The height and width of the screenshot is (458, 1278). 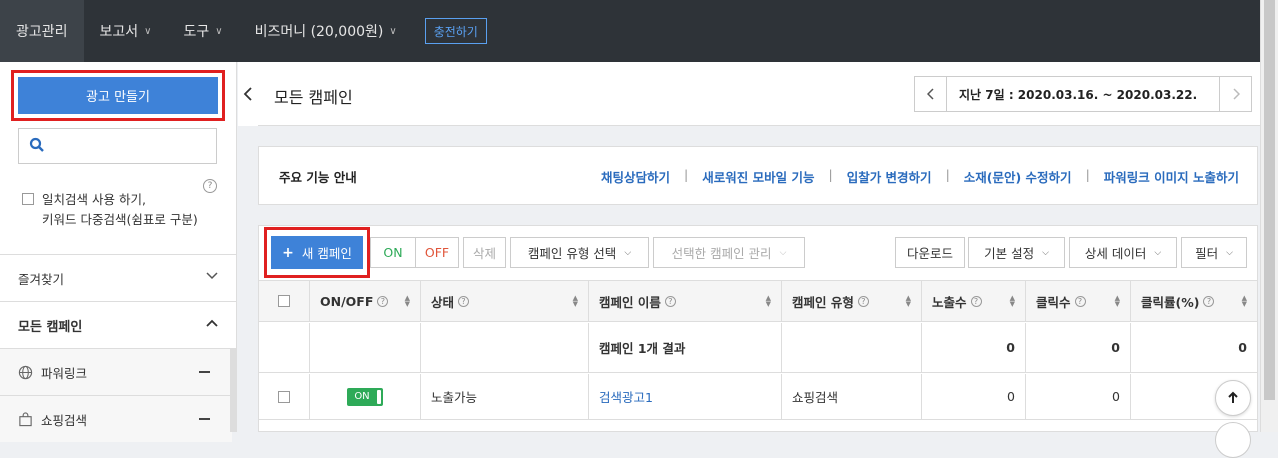 I want to click on basic-settings-select: 기본 설정 ⌵, so click(x=1016, y=252).